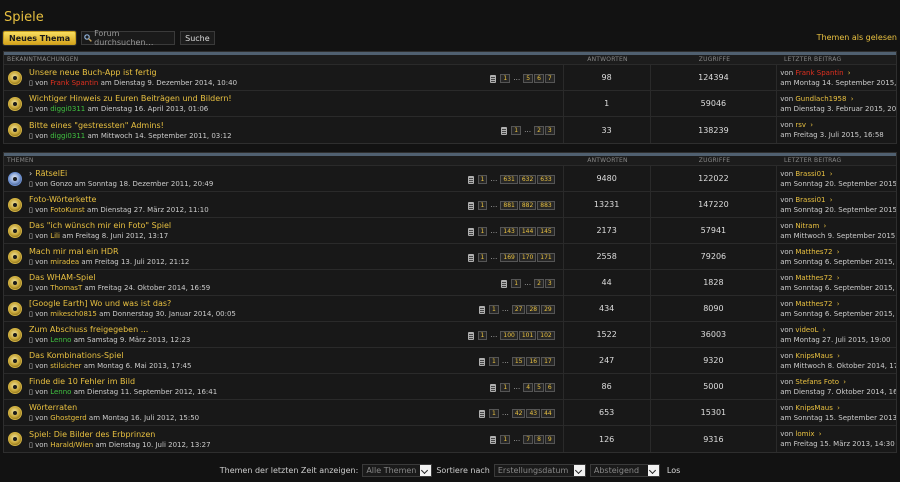 This screenshot has width=900, height=482. Describe the element at coordinates (527, 335) in the screenshot. I see `page-link: 101` at that location.